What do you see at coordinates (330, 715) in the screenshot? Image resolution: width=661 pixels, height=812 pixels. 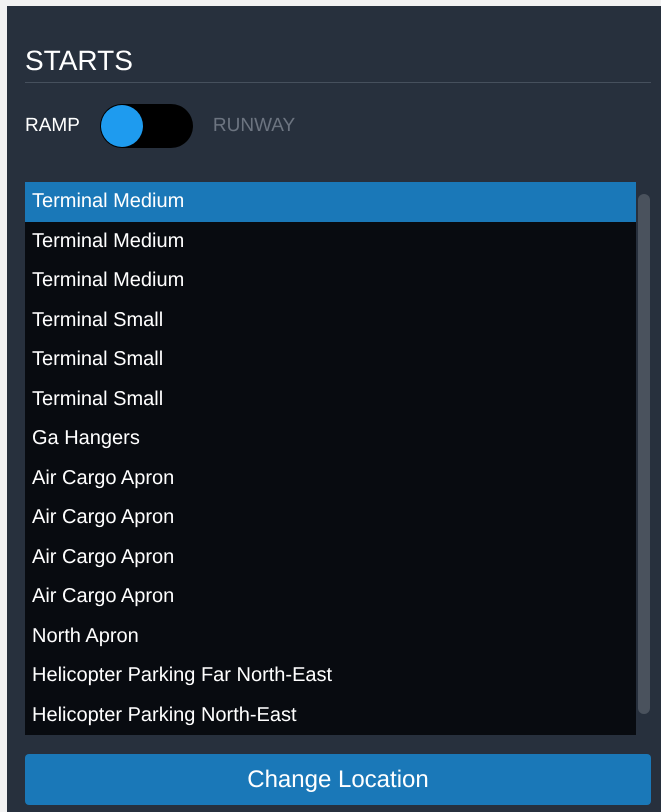 I see `list-item: Helicopter Parking North-East` at bounding box center [330, 715].